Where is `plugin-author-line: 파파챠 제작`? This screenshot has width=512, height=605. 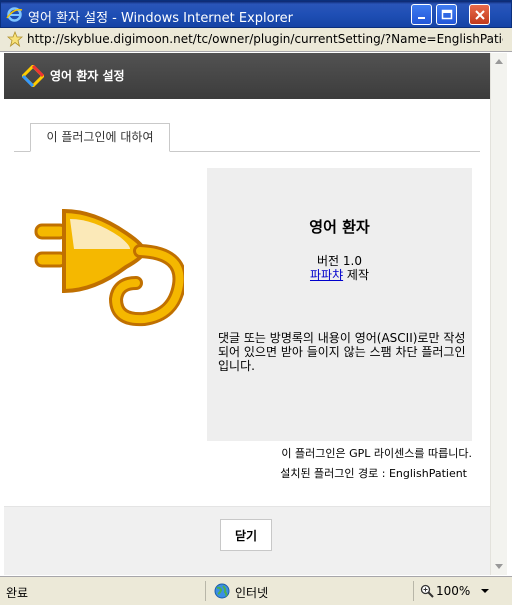
plugin-author-line: 파파챠 제작 is located at coordinates (339, 274).